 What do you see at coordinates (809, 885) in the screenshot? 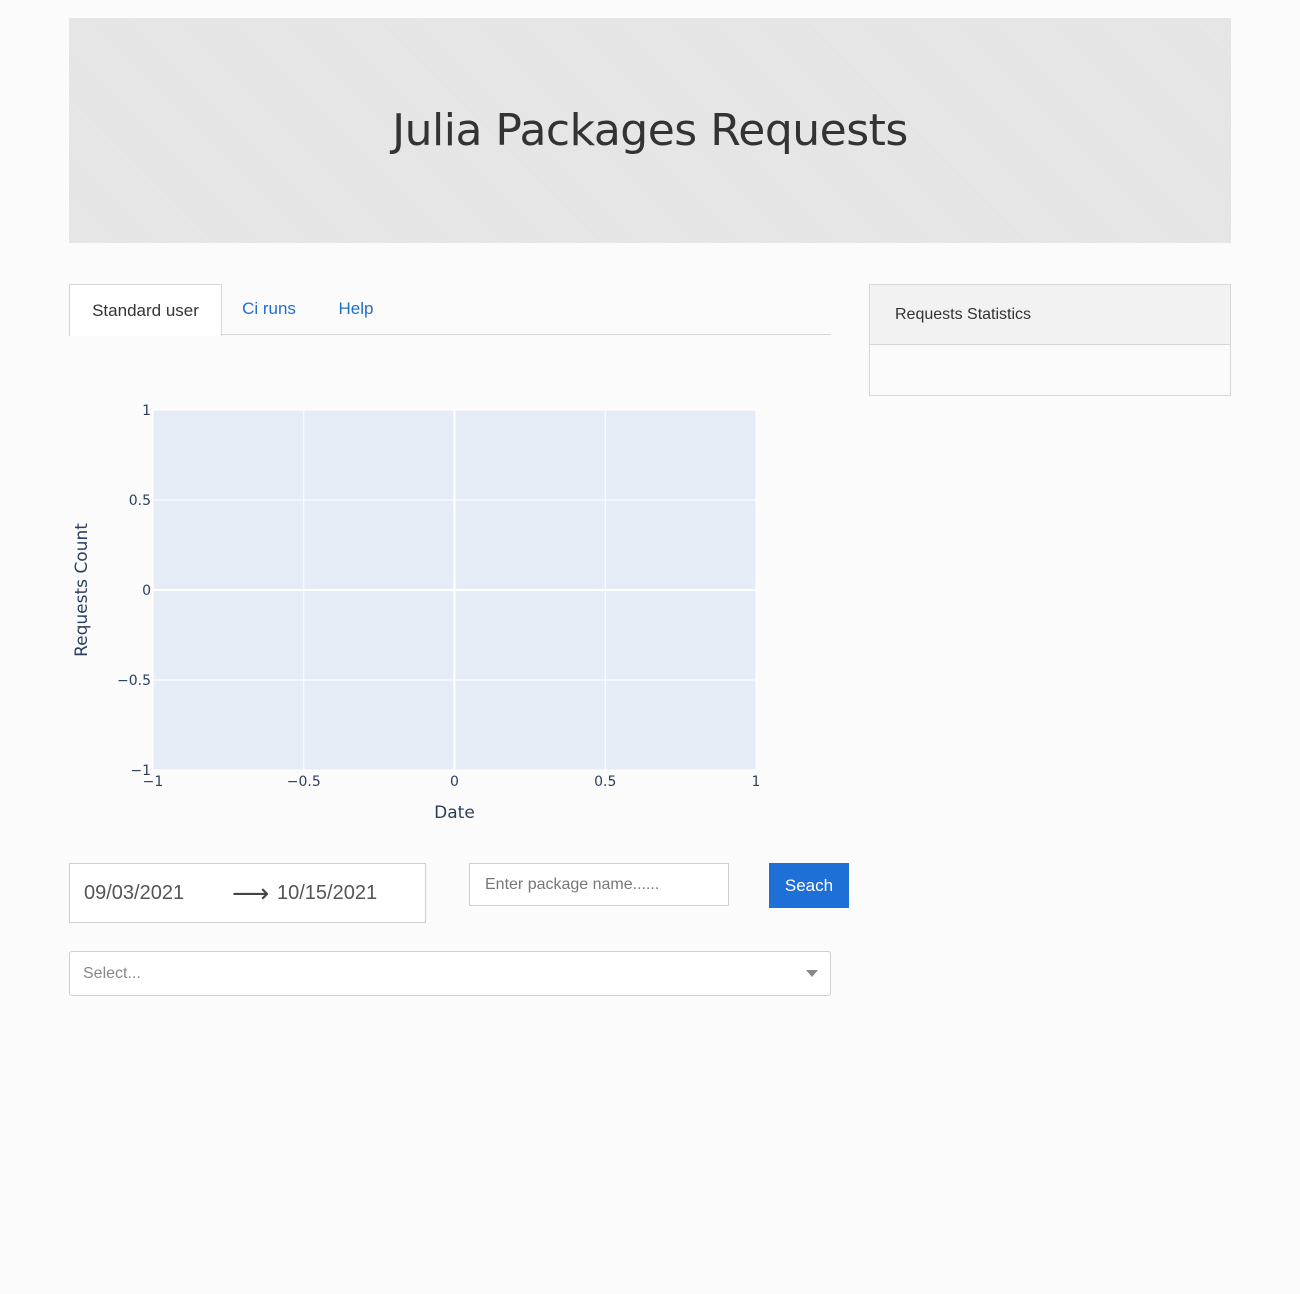
I see `search-button: Seach` at bounding box center [809, 885].